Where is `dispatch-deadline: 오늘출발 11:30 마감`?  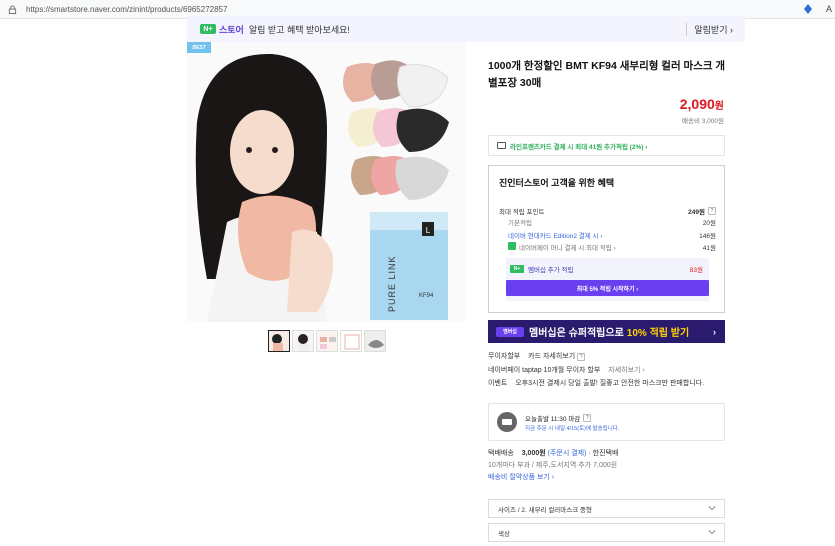
dispatch-deadline: 오늘출발 11:30 마감 is located at coordinates (553, 419).